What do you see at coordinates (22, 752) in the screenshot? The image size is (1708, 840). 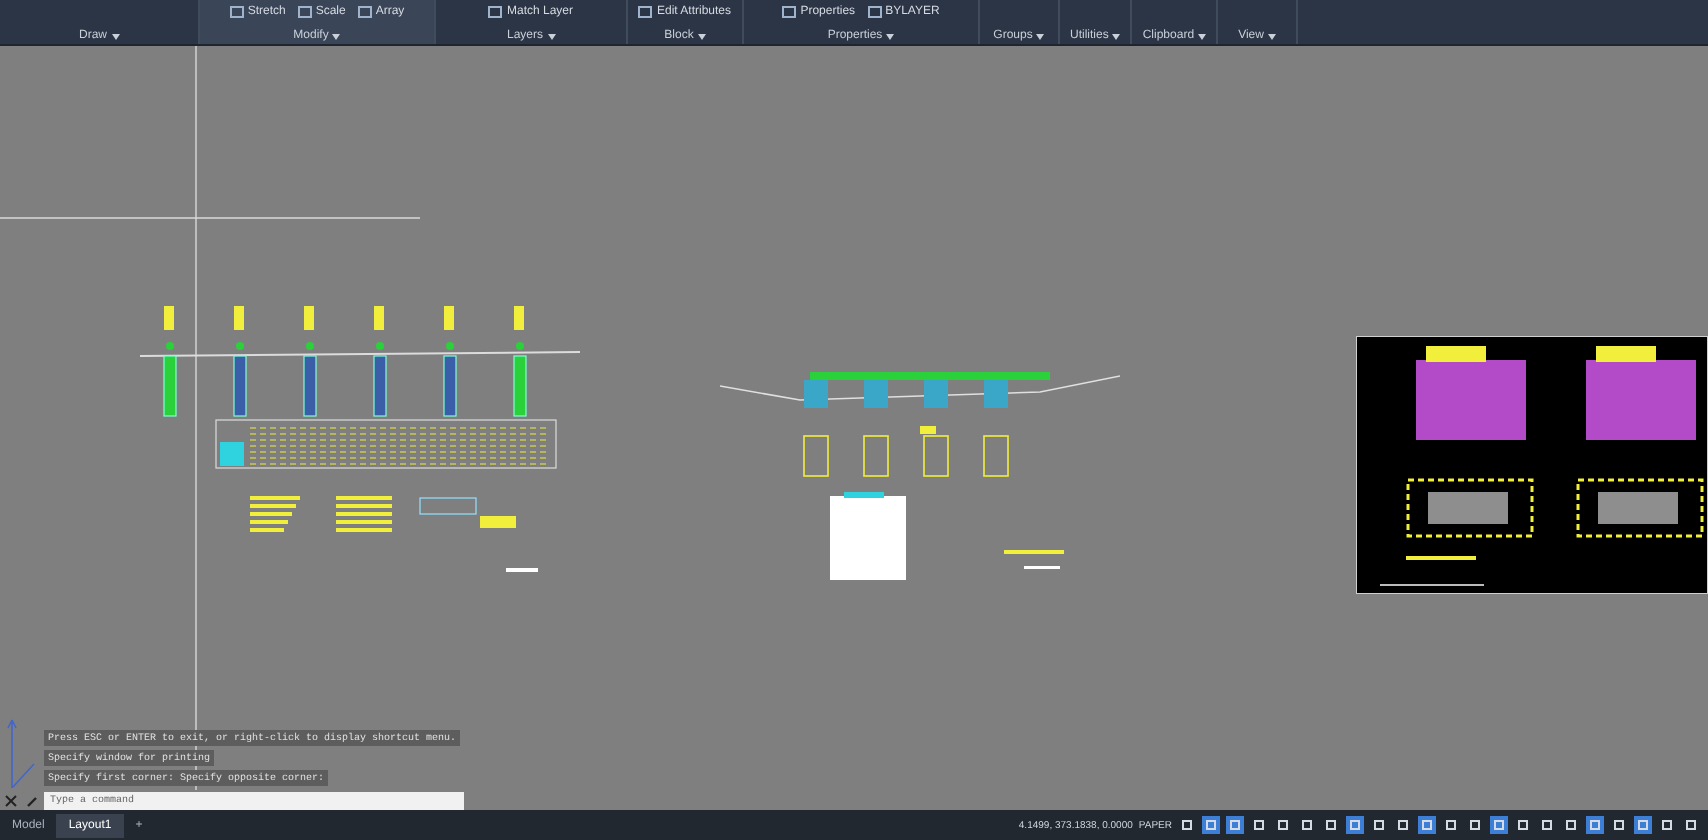 I see `ucs-icon` at bounding box center [22, 752].